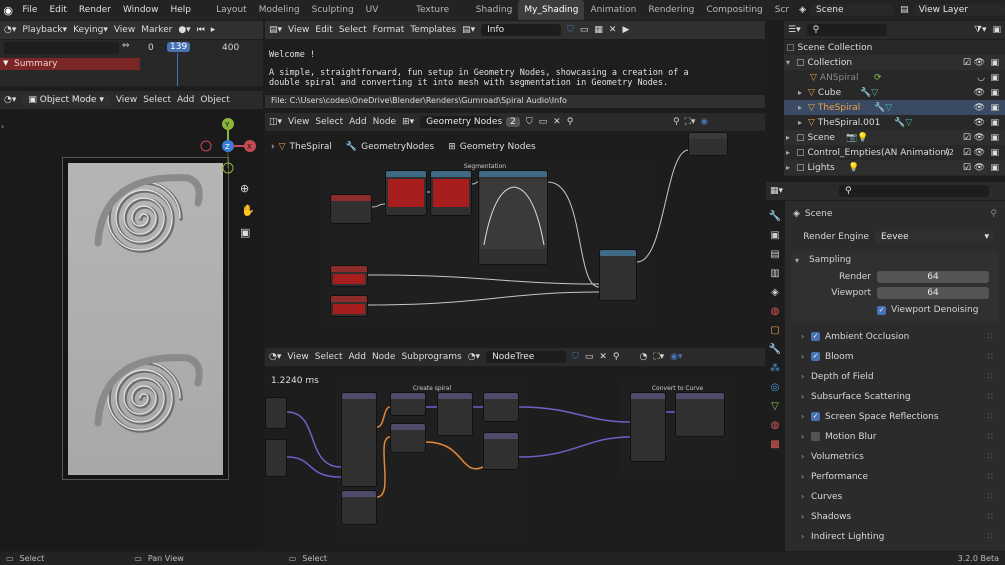 Image resolution: width=1005 pixels, height=565 pixels. Describe the element at coordinates (894, 107) in the screenshot. I see `outliner-row-active: ▸ ▽ TheSpiral 🔧▽ 👁 ▣` at that location.